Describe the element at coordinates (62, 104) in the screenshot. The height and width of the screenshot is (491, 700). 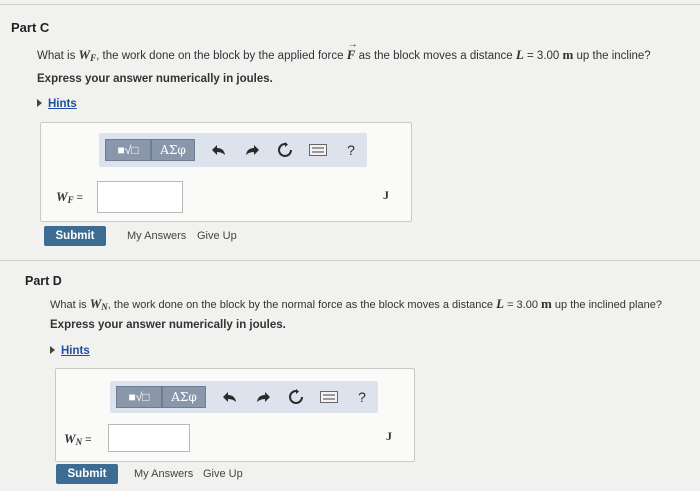
I see `part-c-hints-link: Hints` at that location.